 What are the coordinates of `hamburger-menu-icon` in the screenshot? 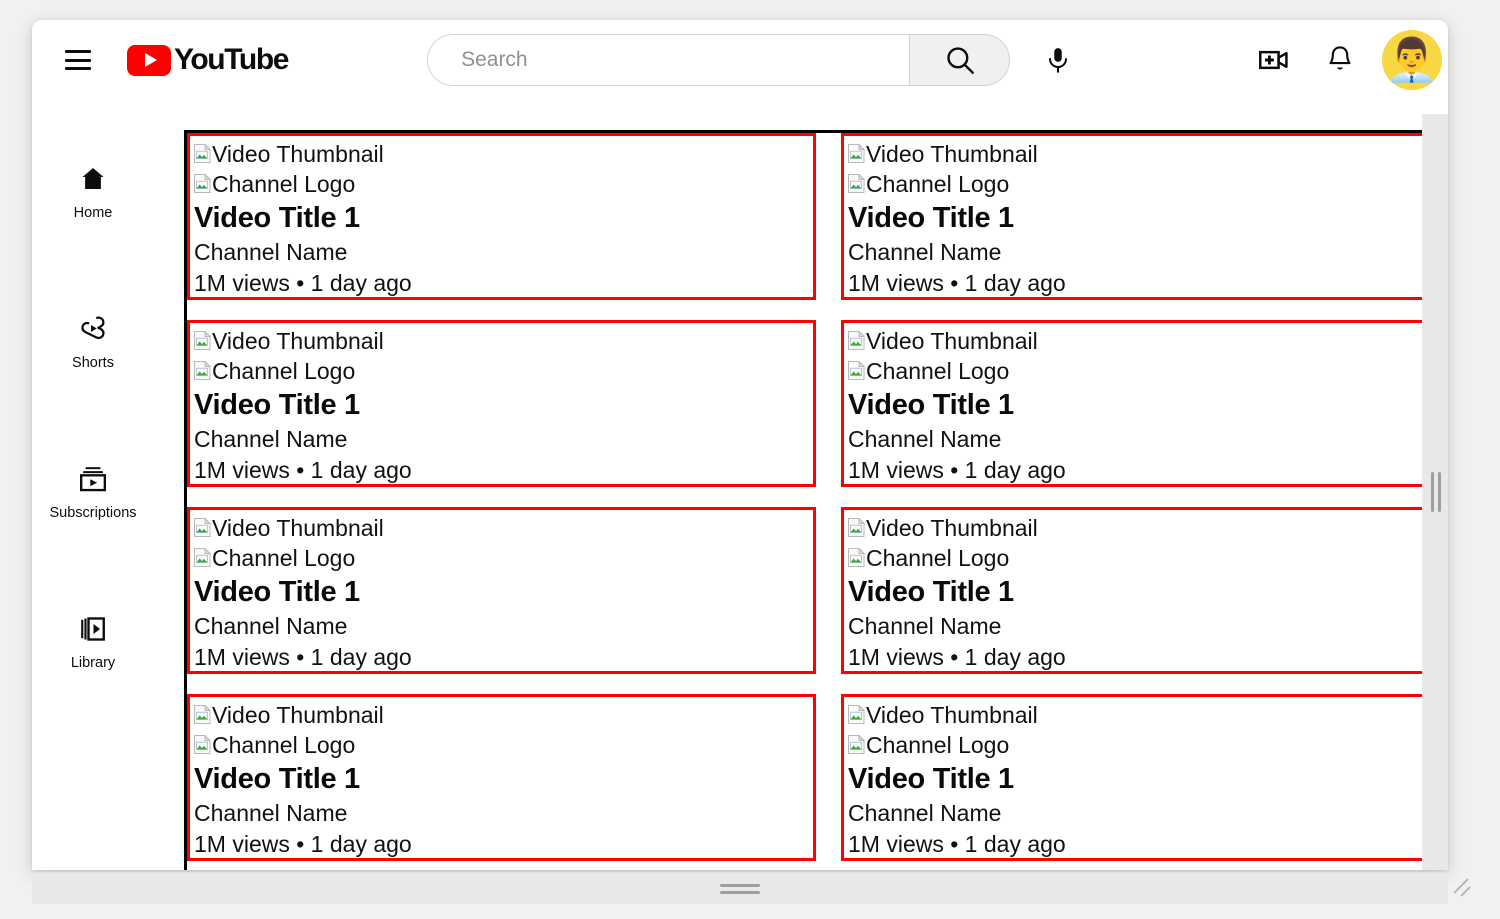 It's located at (78, 60).